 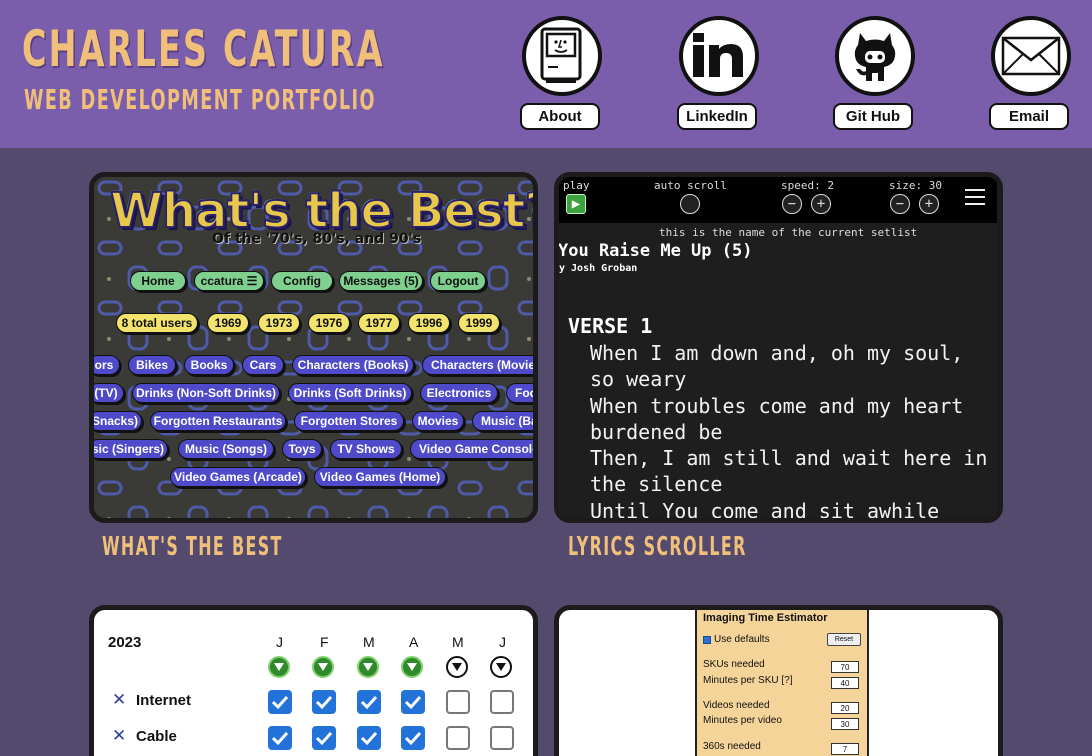 What do you see at coordinates (736, 639) in the screenshot?
I see `use-defaults-row: Use defaults` at bounding box center [736, 639].